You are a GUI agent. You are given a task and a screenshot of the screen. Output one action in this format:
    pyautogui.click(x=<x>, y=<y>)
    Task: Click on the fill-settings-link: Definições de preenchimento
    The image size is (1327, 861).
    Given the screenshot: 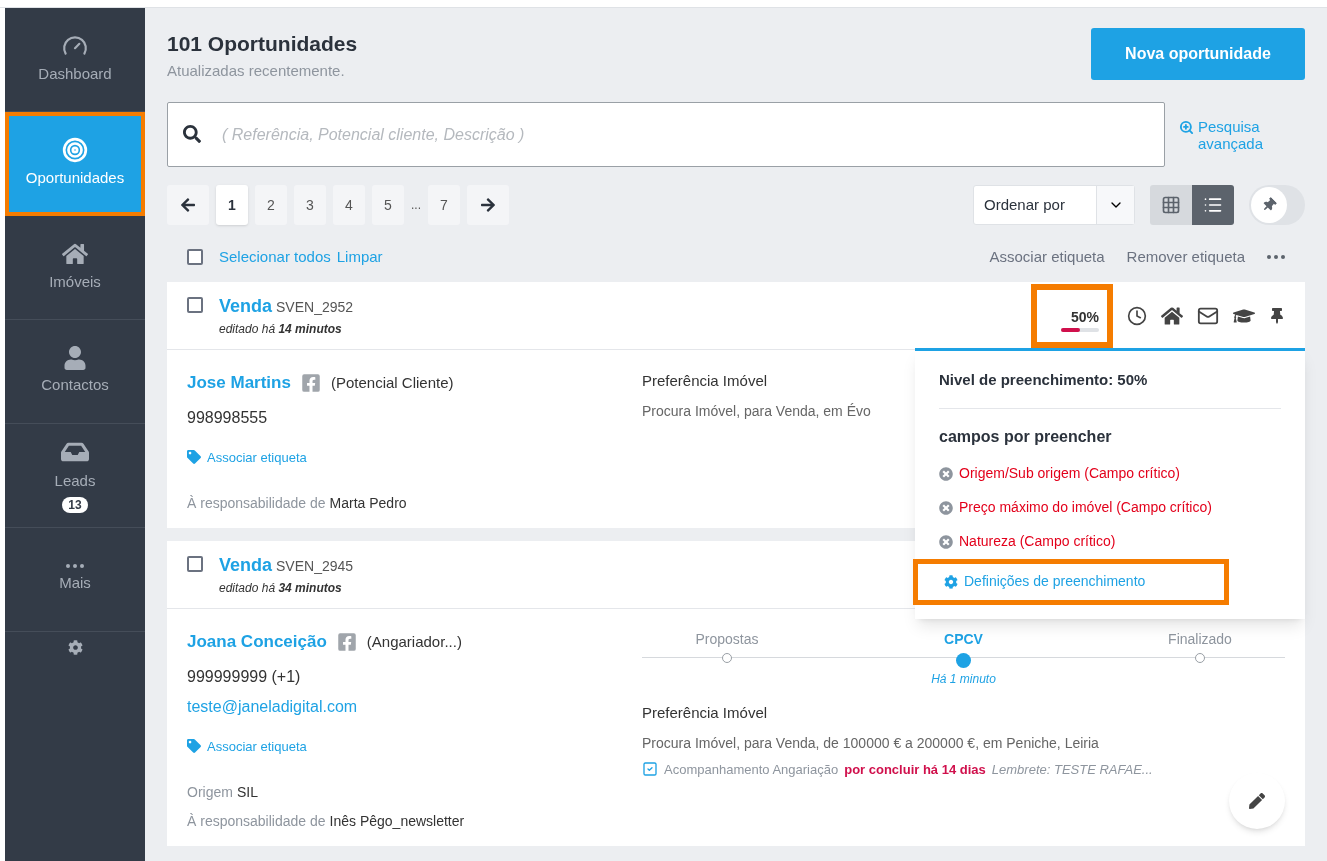 What is the action you would take?
    pyautogui.click(x=1071, y=581)
    